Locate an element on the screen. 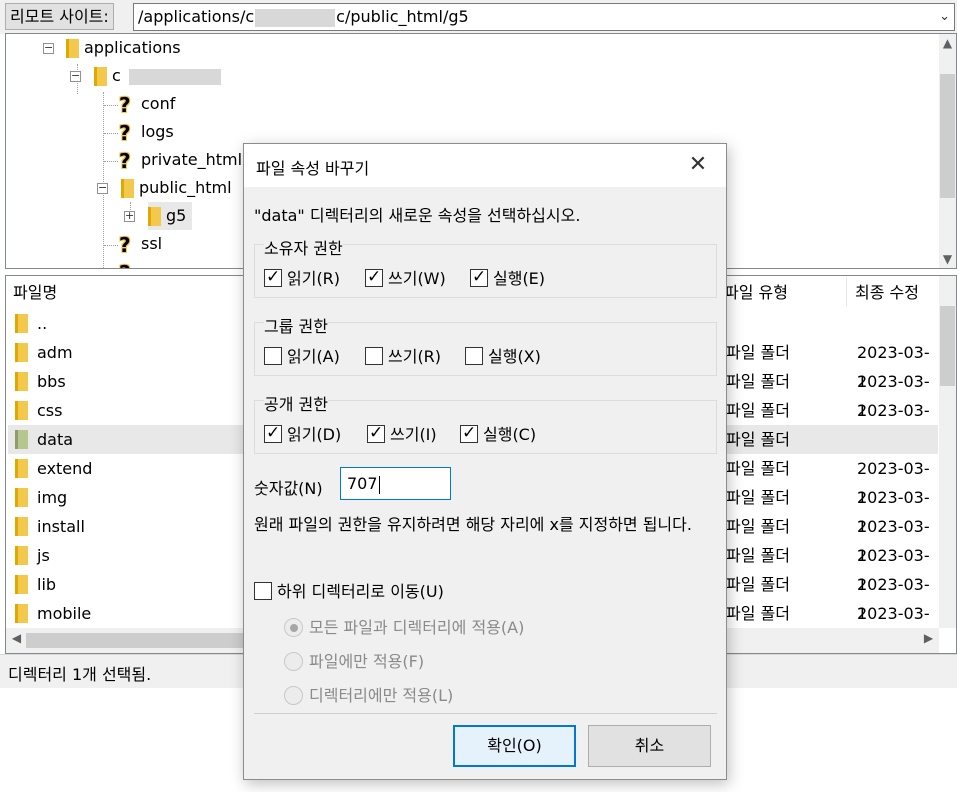  column-header-modified: 최종 수정 is located at coordinates (887, 292).